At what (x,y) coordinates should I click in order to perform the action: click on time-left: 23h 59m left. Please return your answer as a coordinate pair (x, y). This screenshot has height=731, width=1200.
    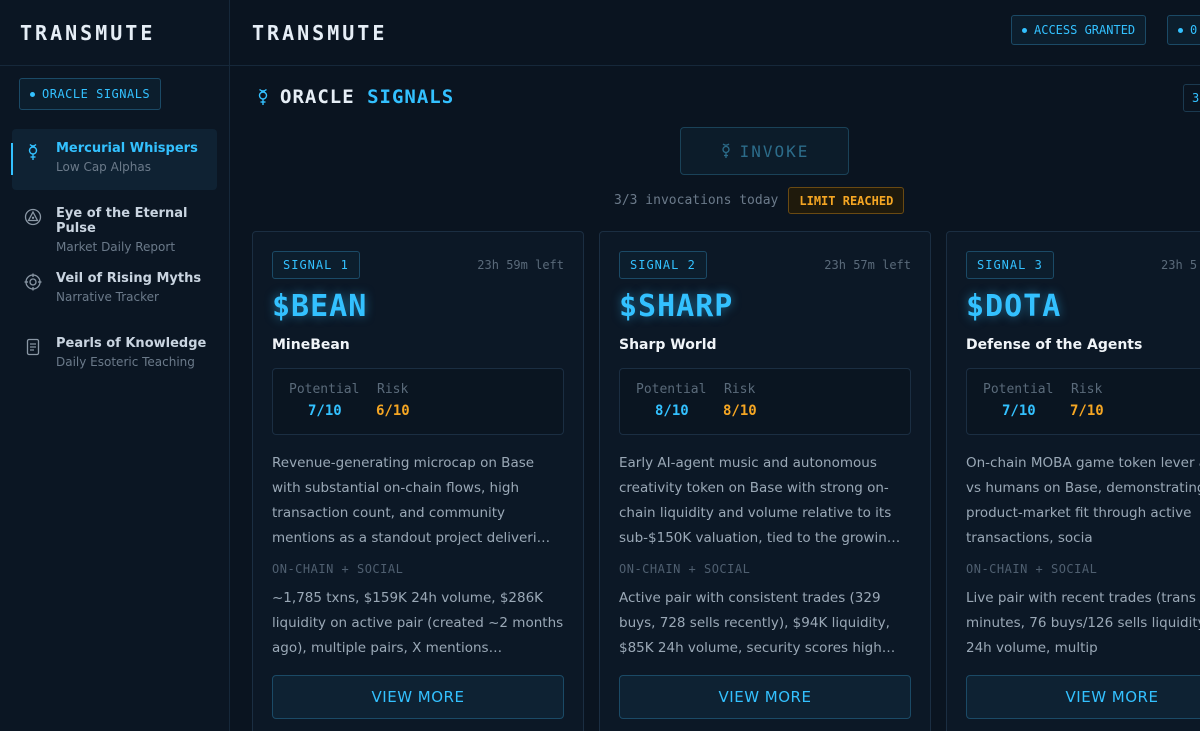
    Looking at the image, I should click on (520, 265).